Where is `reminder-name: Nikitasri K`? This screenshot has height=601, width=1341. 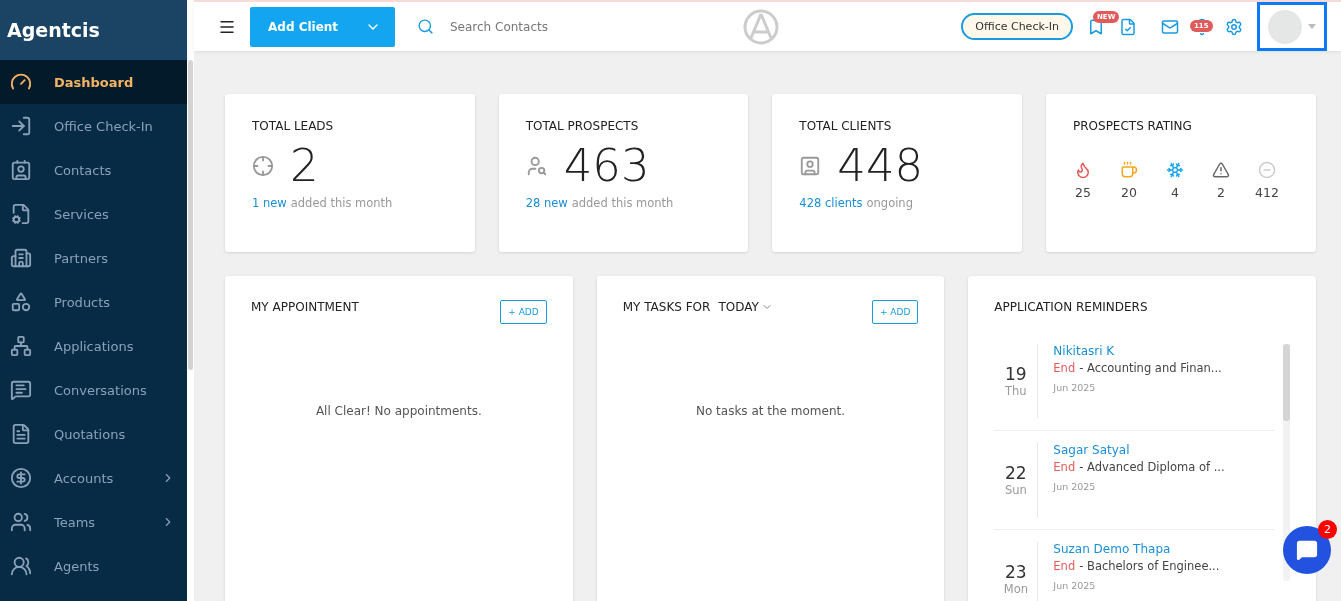 reminder-name: Nikitasri K is located at coordinates (1137, 351).